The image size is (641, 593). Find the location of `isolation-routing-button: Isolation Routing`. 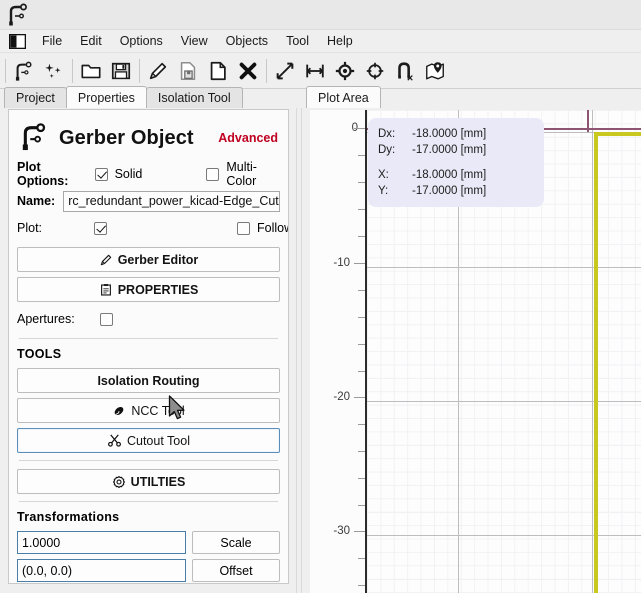

isolation-routing-button: Isolation Routing is located at coordinates (148, 380).